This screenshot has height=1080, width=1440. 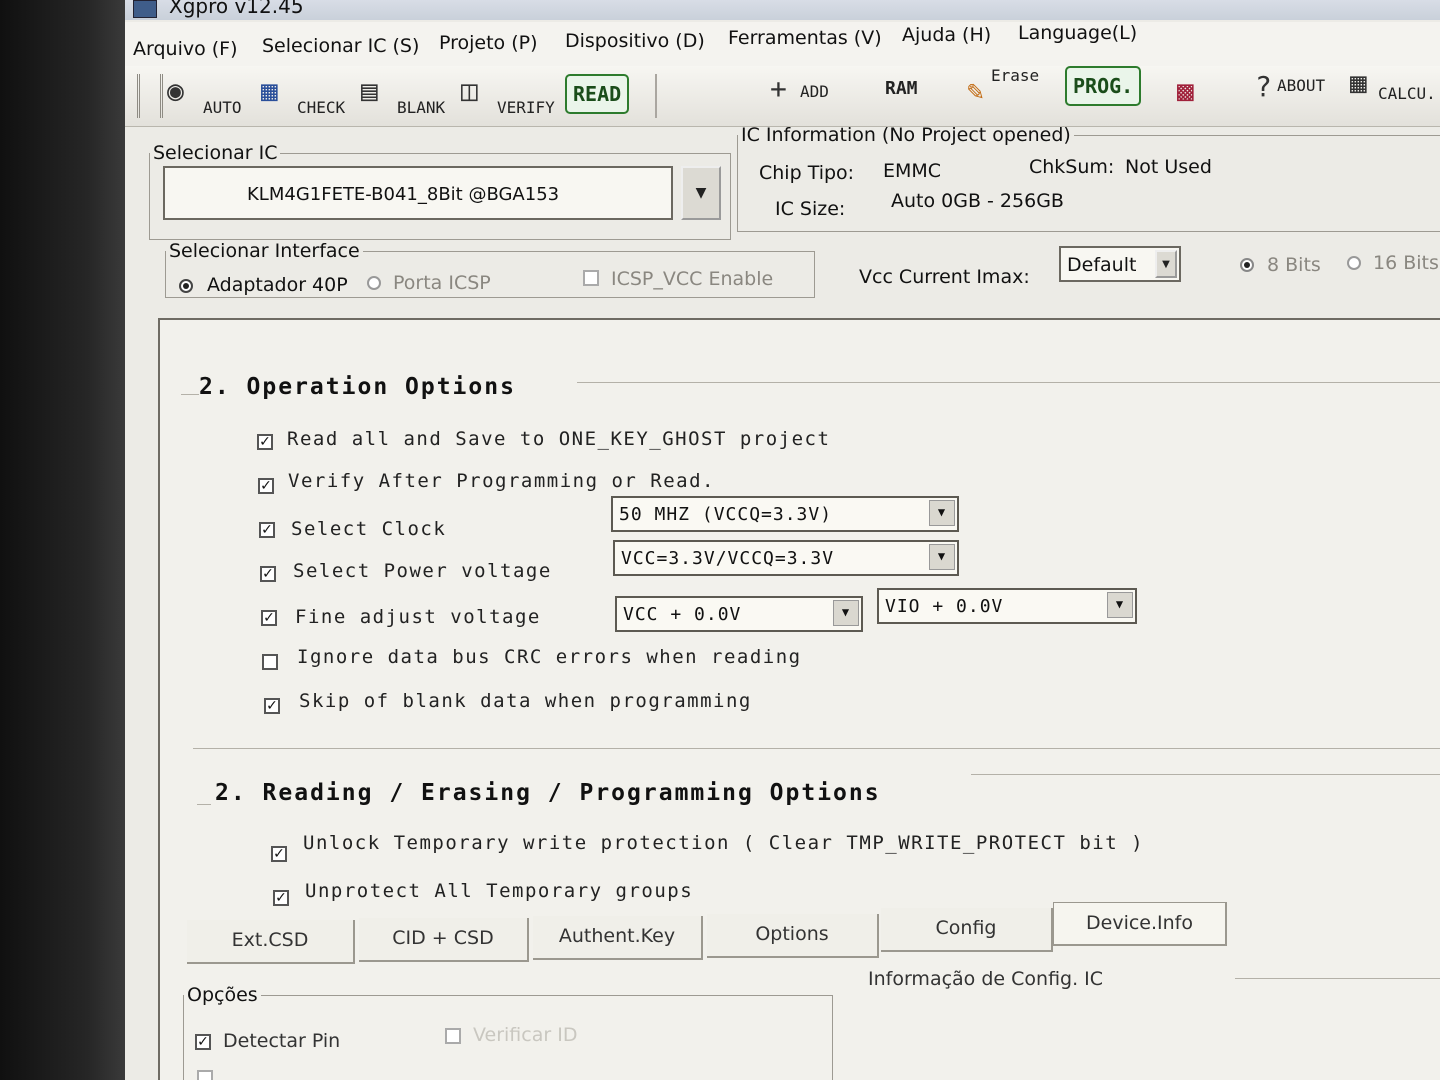 I want to click on operation-options-title: 2. Operation Options, so click(x=357, y=387).